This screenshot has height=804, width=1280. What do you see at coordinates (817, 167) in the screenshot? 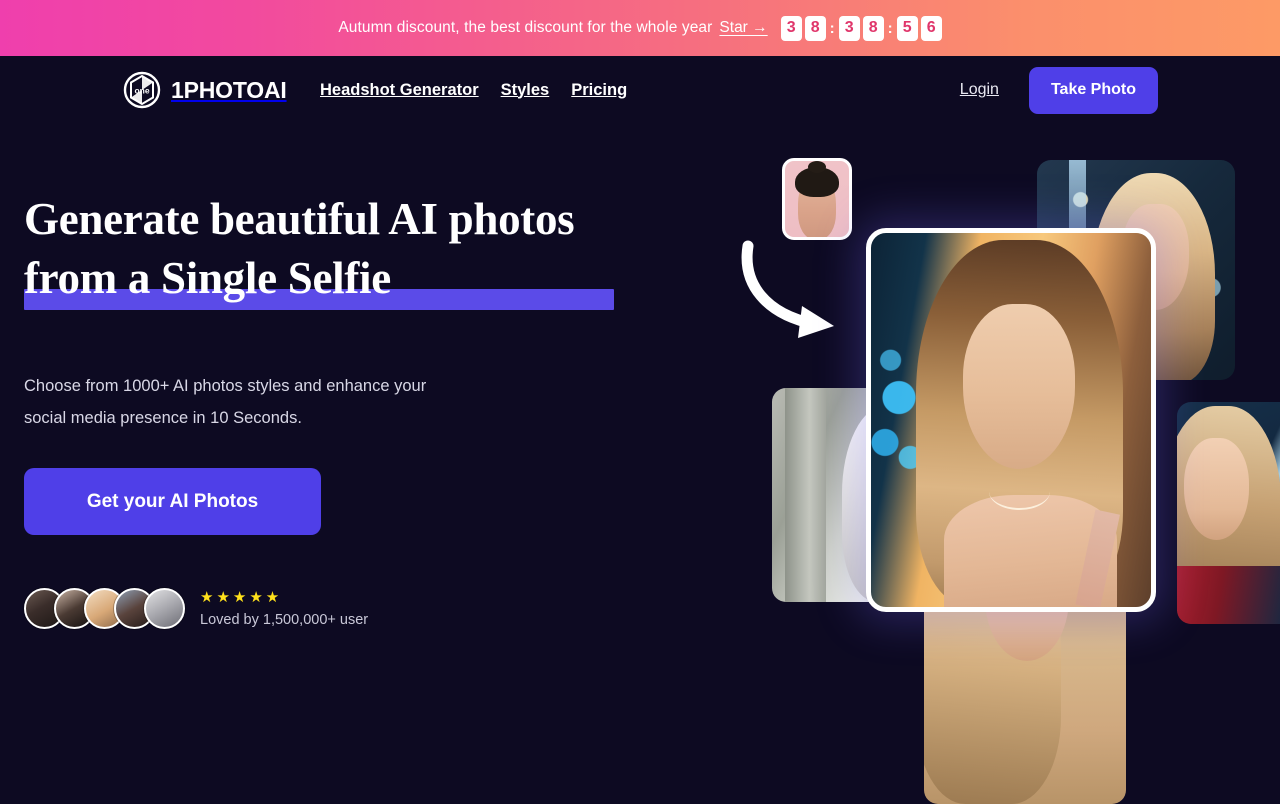
I see `selfie-bun-shape` at bounding box center [817, 167].